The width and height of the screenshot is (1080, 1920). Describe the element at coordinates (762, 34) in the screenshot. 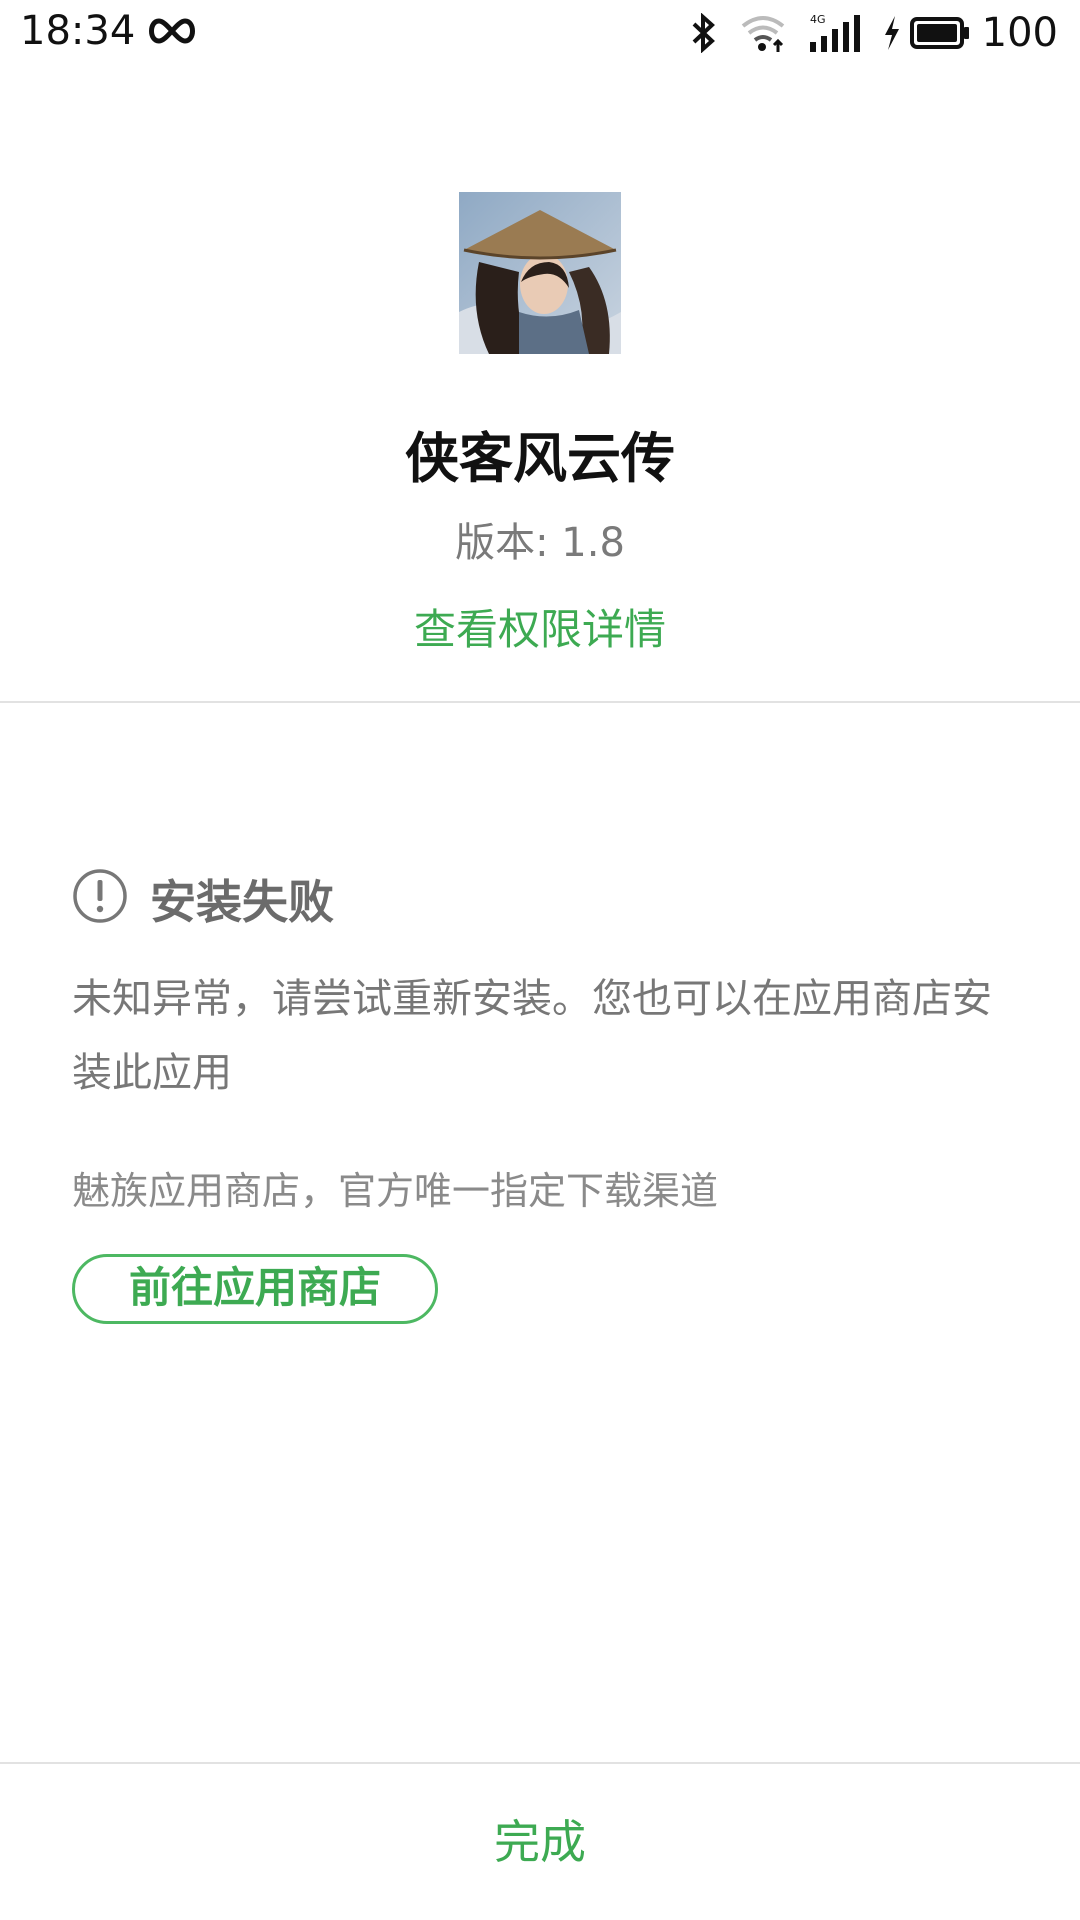

I see `wifi-icon` at that location.